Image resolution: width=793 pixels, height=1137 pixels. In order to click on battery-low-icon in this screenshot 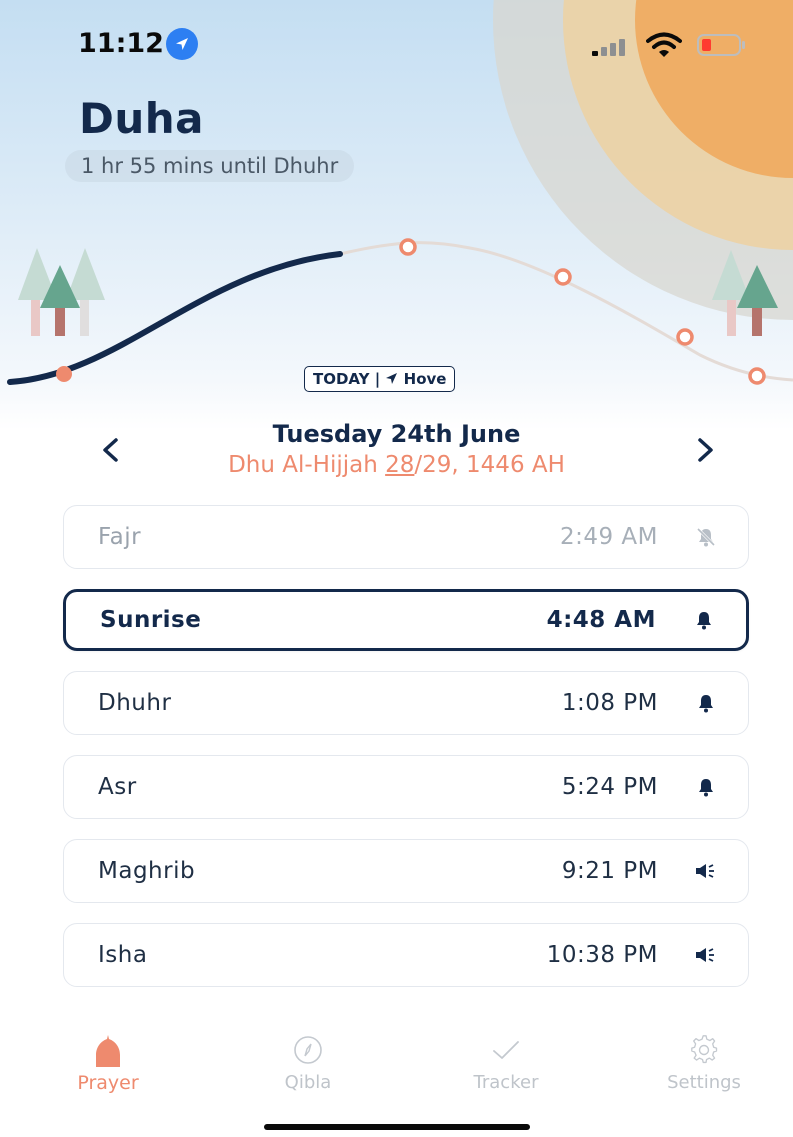, I will do `click(721, 45)`.